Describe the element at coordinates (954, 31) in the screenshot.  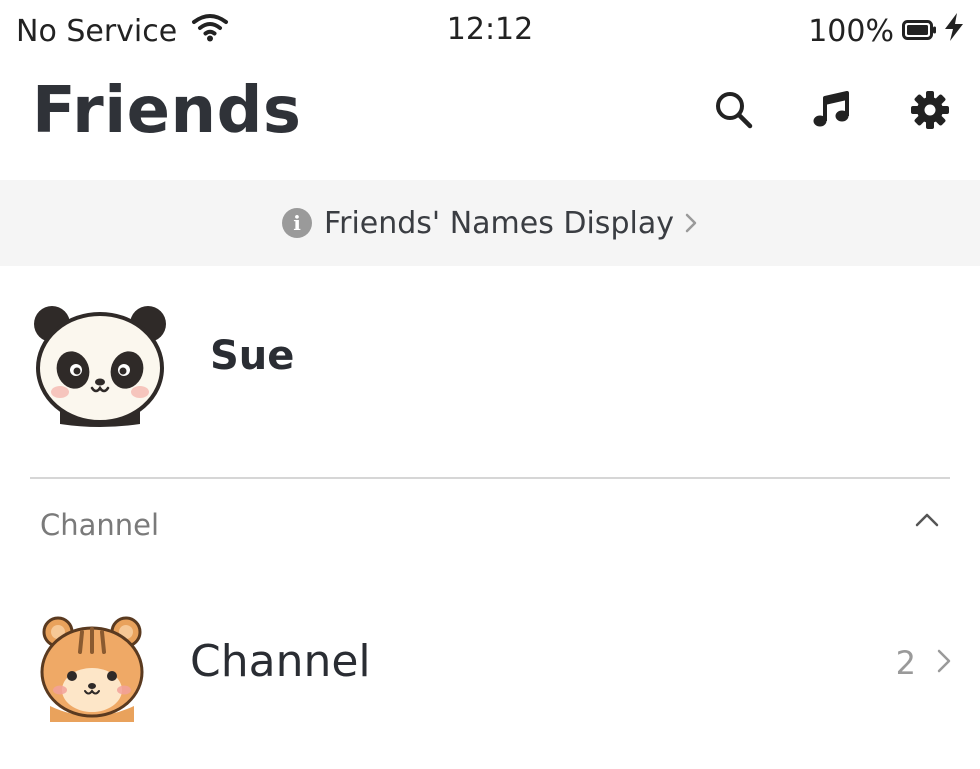
I see `charging-bolt-icon` at that location.